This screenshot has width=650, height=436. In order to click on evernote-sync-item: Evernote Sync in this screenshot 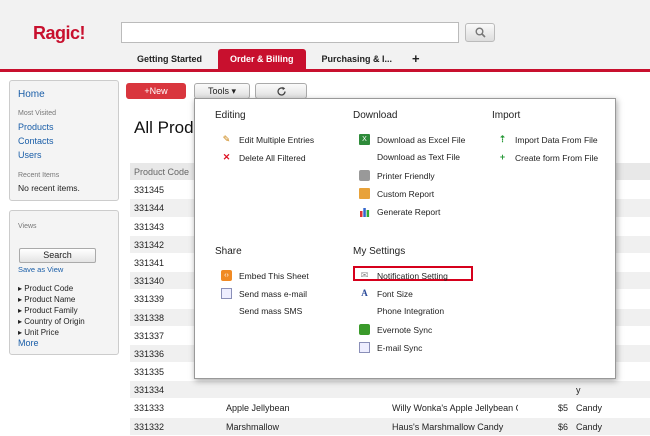, I will do `click(395, 329)`.